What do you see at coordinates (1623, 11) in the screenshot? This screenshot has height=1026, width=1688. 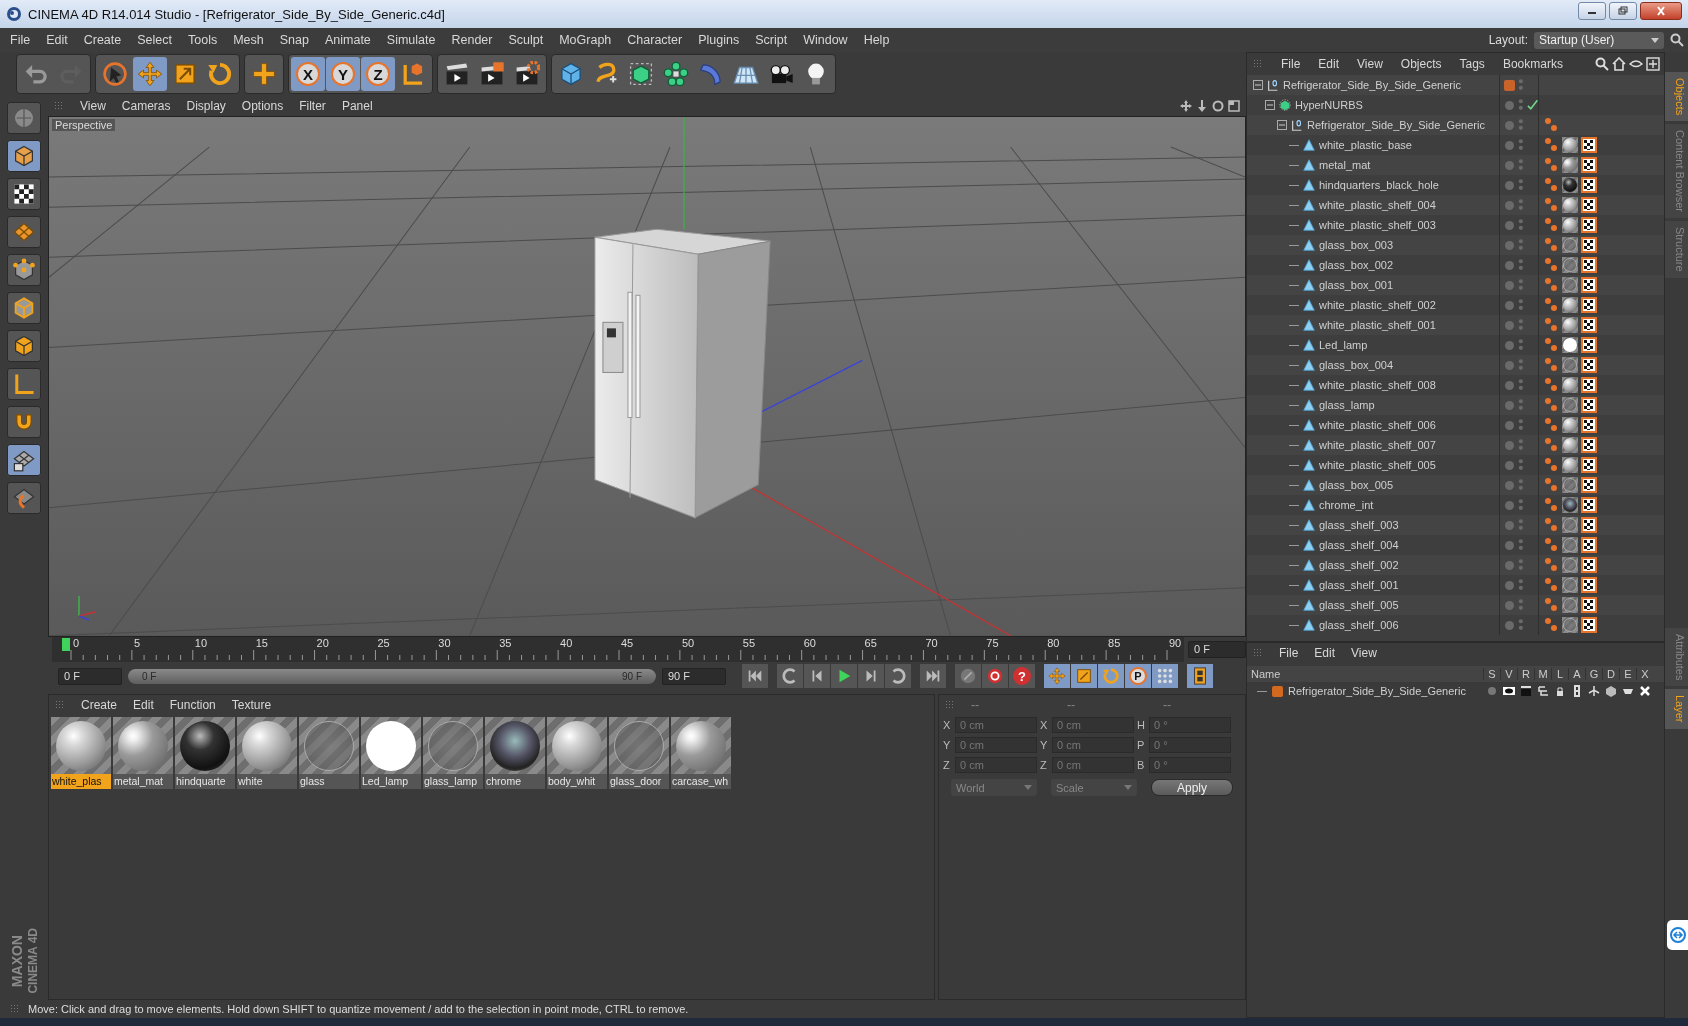 I see `restore-button` at bounding box center [1623, 11].